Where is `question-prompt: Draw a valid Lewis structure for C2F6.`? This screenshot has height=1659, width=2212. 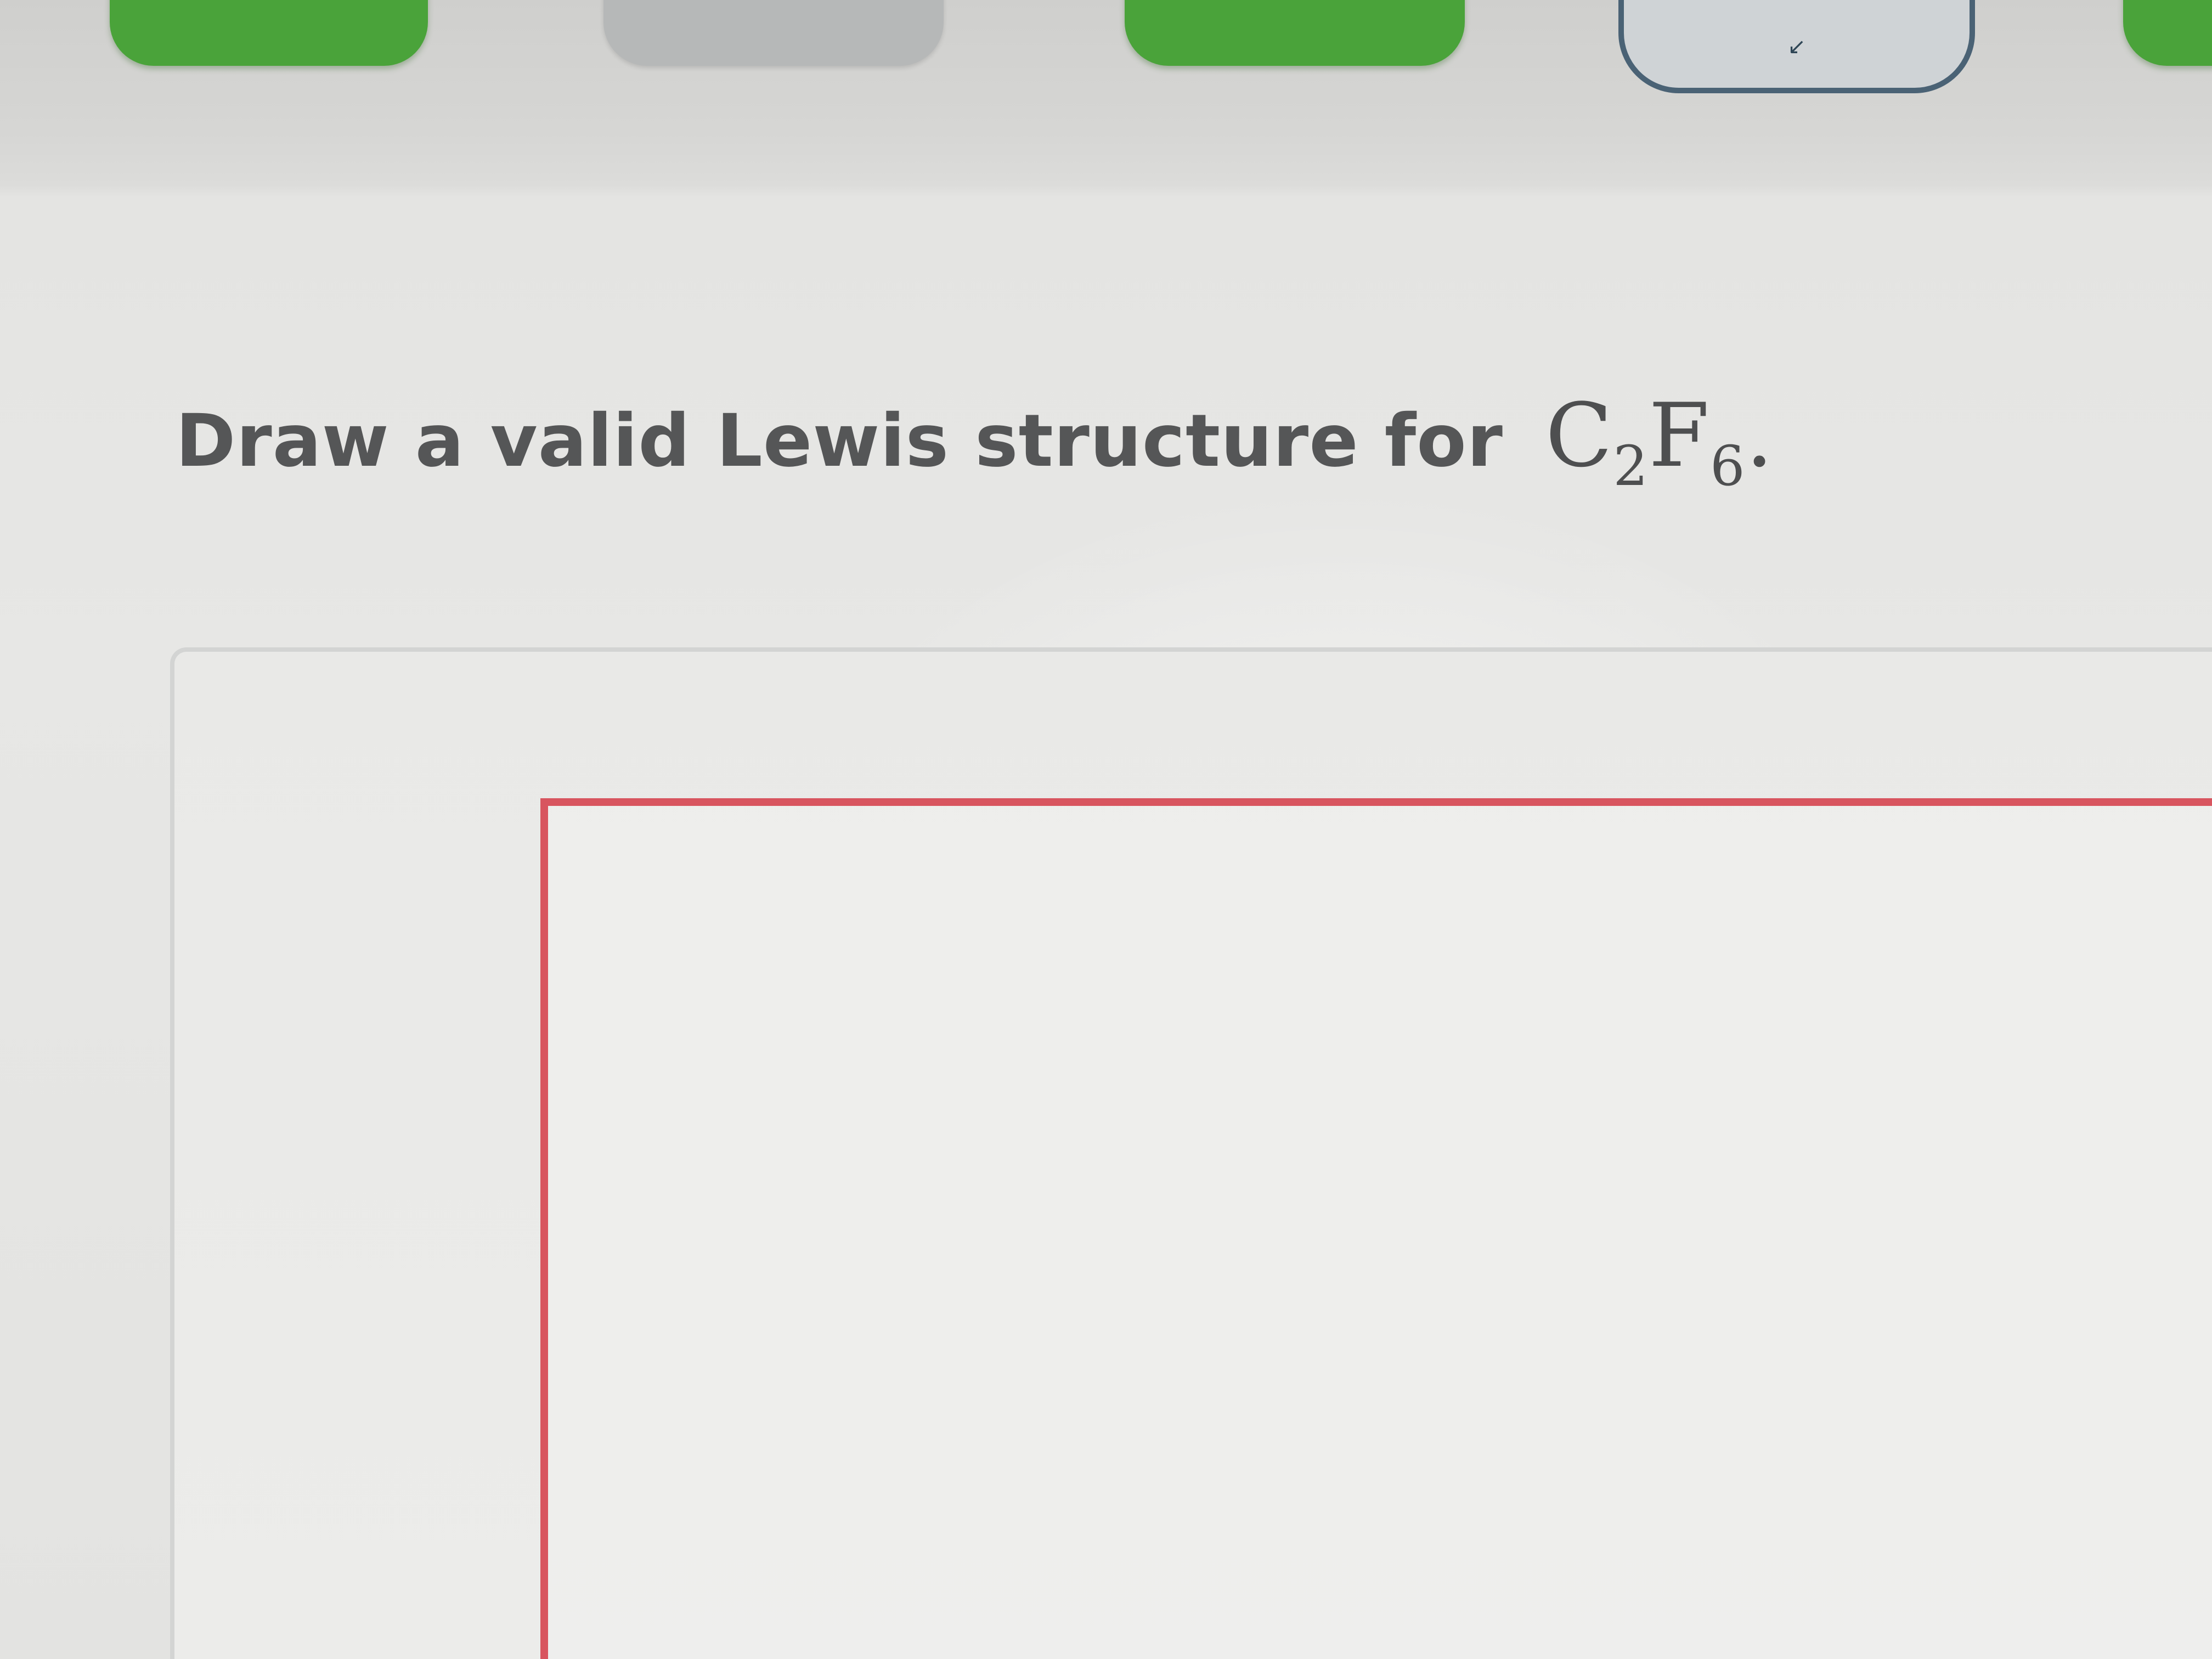 question-prompt: Draw a valid Lewis structure for C2F6. is located at coordinates (975, 439).